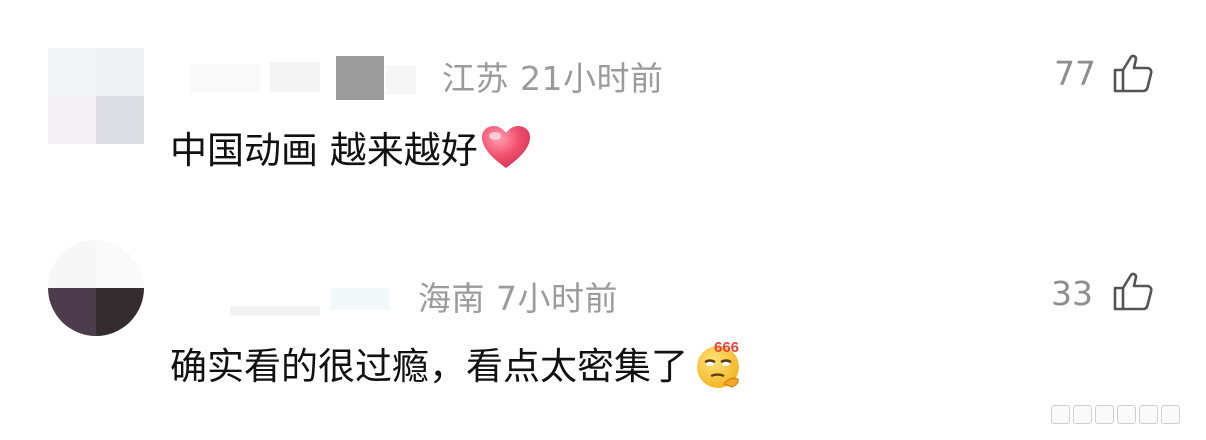 The image size is (1206, 440). Describe the element at coordinates (557, 298) in the screenshot. I see `comment-time: 7小时前` at that location.